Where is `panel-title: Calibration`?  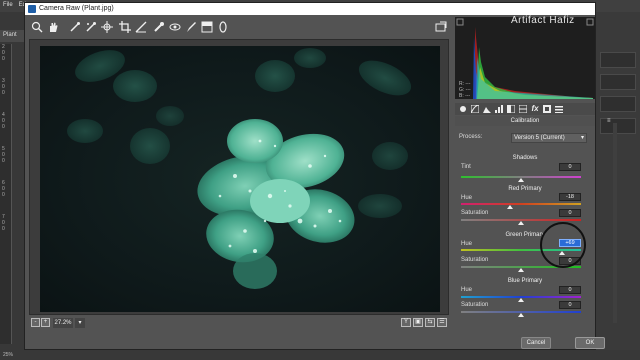
panel-title: Calibration is located at coordinates (525, 121).